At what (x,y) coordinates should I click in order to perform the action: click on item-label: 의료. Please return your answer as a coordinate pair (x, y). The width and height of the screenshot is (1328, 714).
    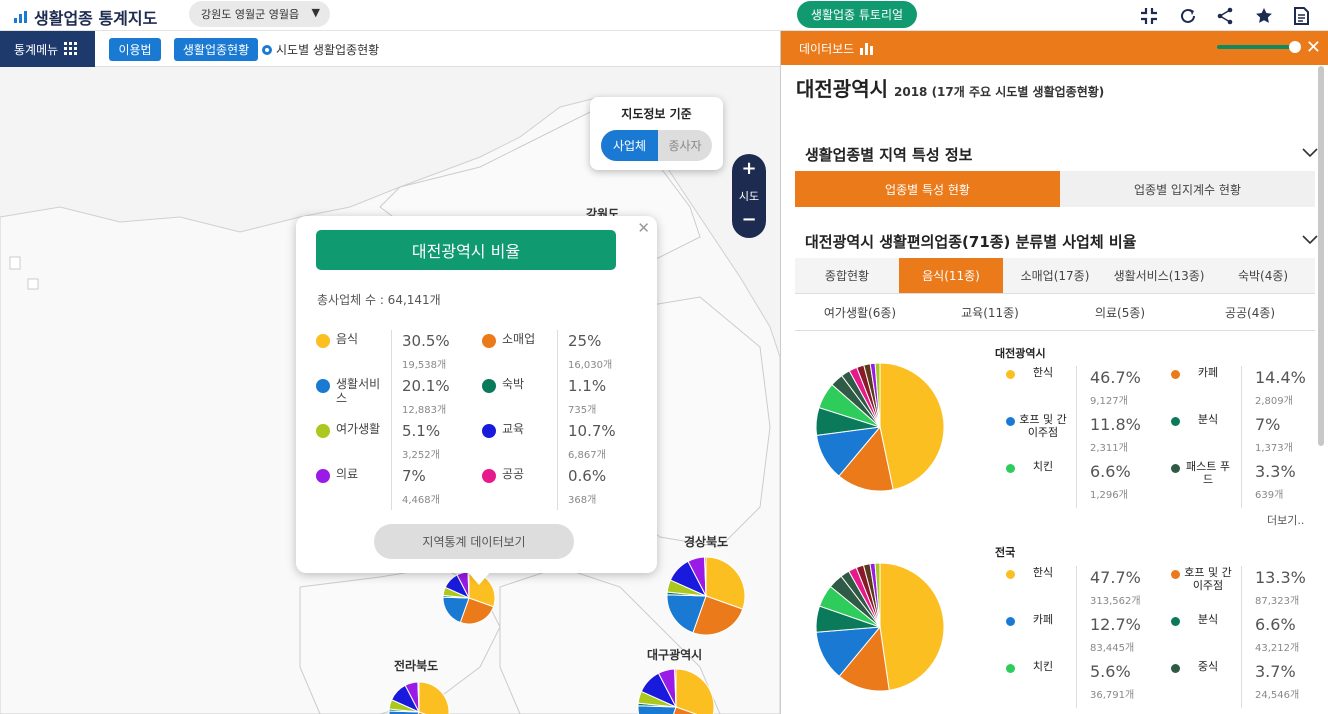
    Looking at the image, I should click on (347, 474).